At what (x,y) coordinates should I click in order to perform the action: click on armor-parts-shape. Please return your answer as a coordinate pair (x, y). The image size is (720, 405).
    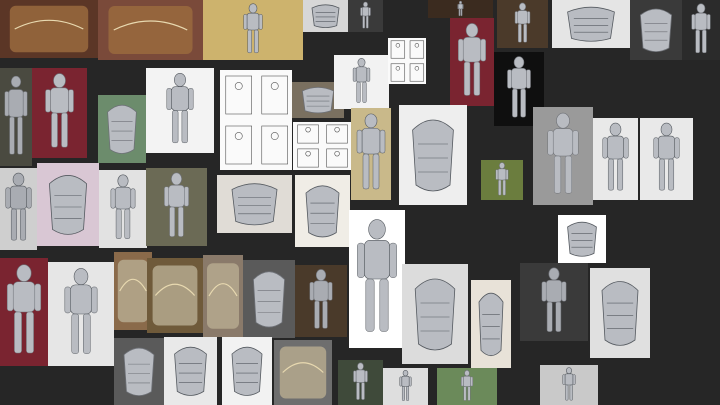
    Looking at the image, I should click on (591, 24).